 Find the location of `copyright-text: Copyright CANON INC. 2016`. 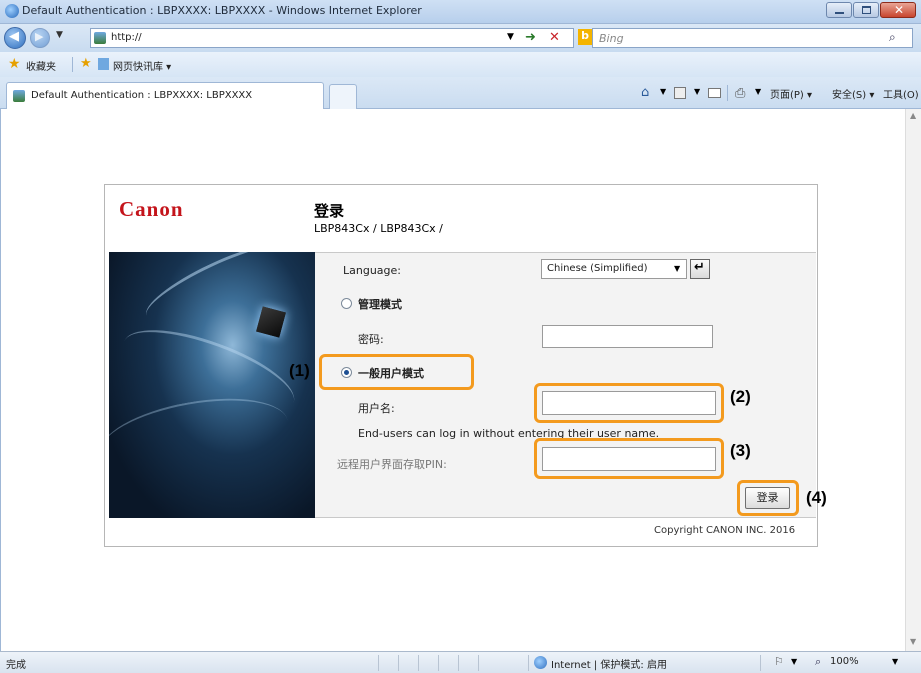

copyright-text: Copyright CANON INC. 2016 is located at coordinates (725, 530).